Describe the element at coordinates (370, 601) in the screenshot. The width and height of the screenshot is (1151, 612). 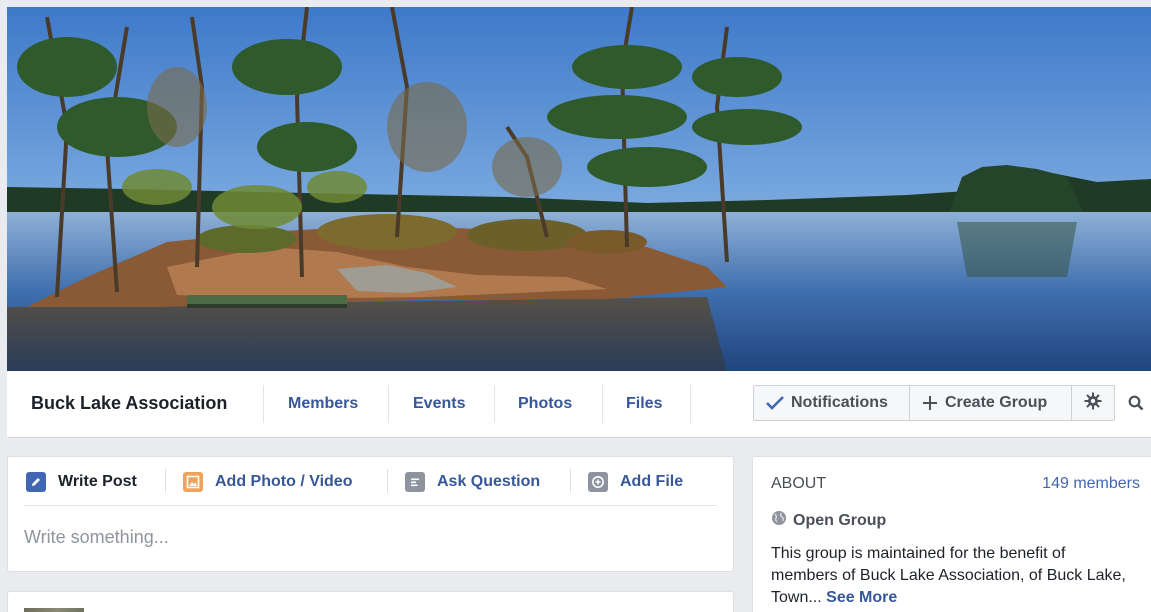
I see `post-card` at that location.